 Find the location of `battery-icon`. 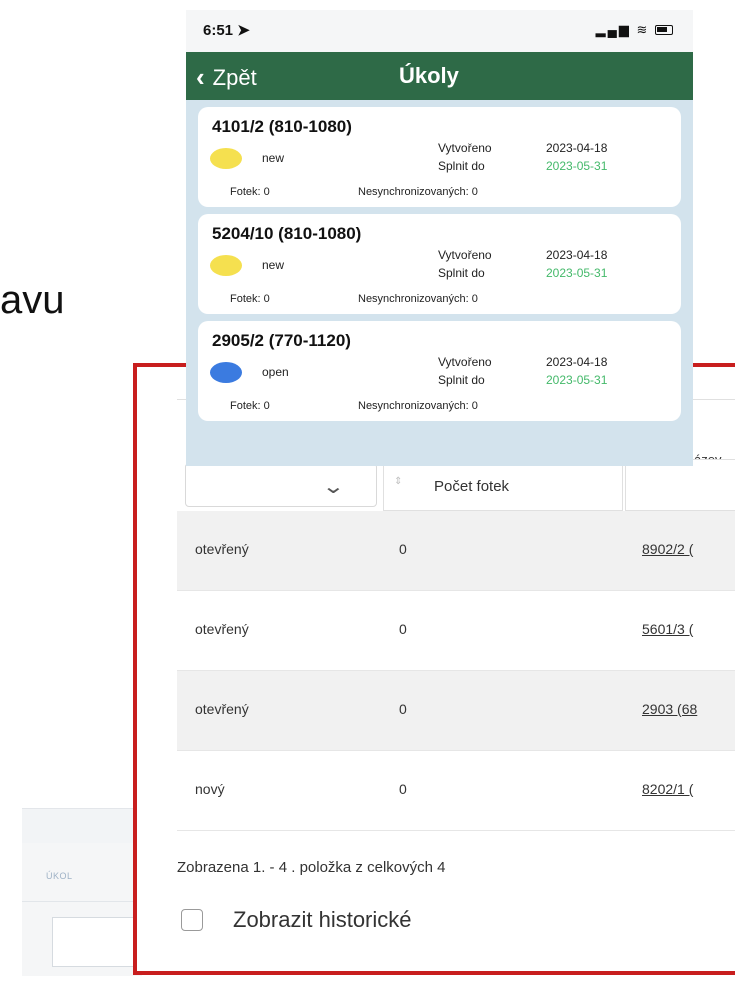

battery-icon is located at coordinates (664, 30).